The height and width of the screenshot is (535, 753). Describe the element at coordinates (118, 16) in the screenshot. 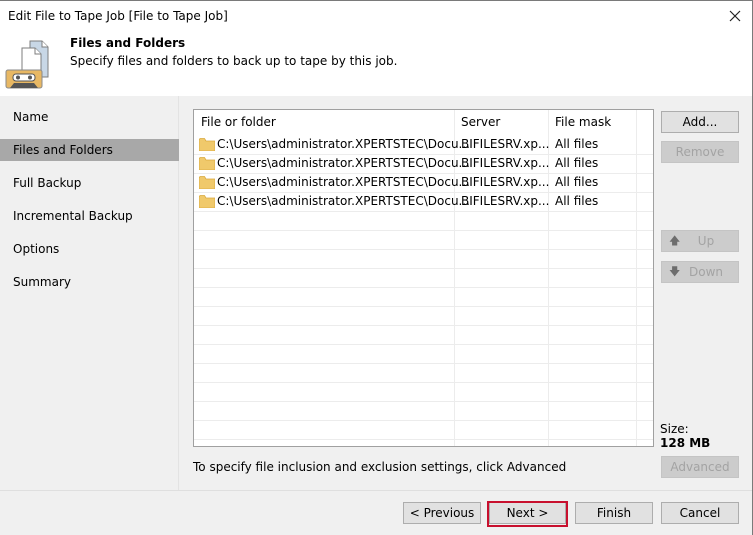

I see `window-title: Edit File to Tape Job [File to Tape Job]` at that location.